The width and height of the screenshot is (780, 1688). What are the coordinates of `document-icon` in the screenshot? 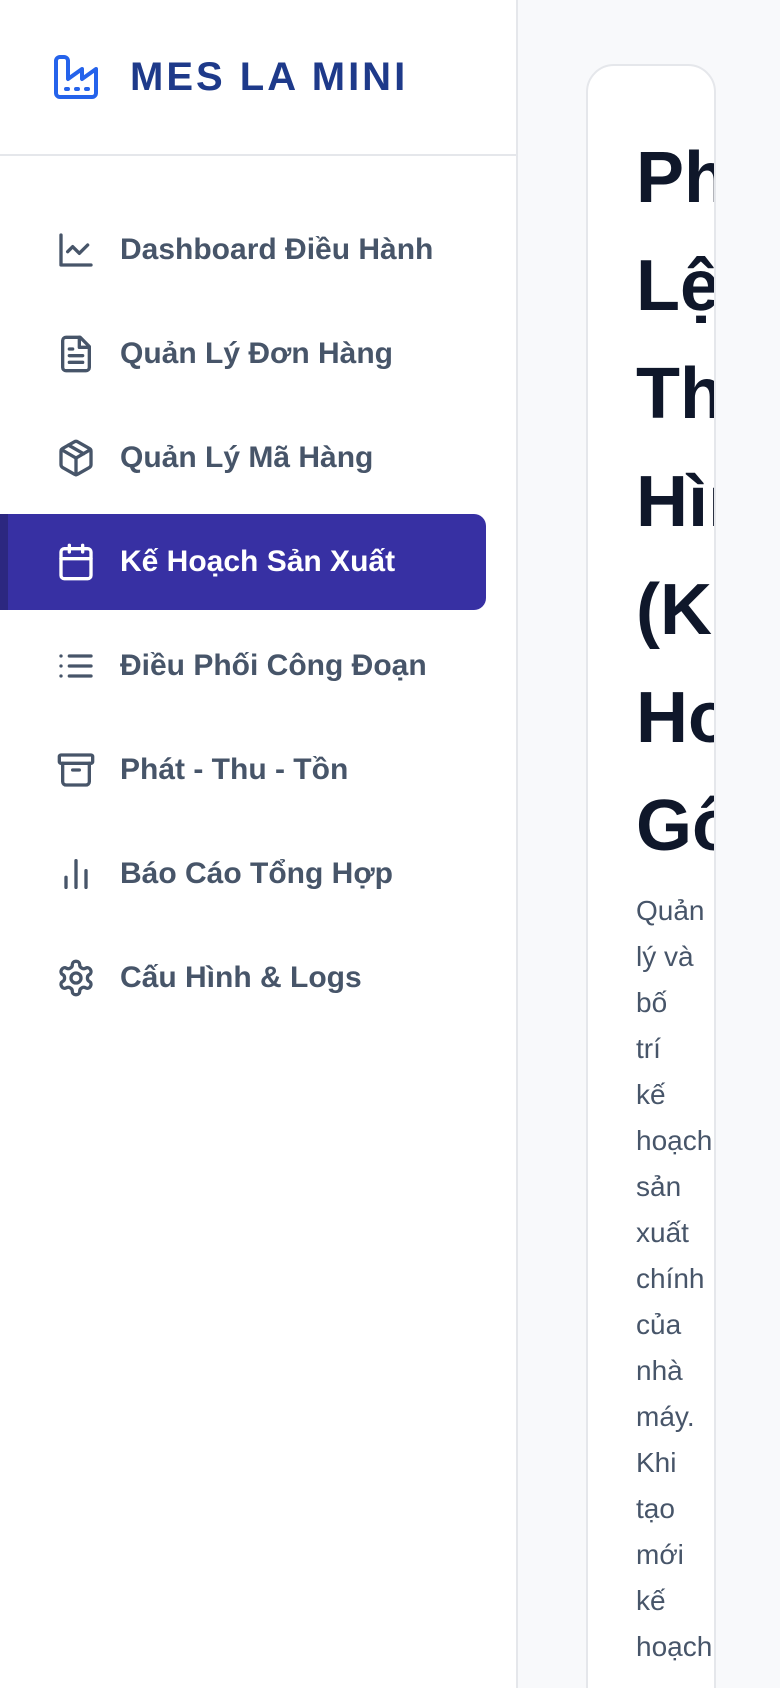 It's located at (76, 354).